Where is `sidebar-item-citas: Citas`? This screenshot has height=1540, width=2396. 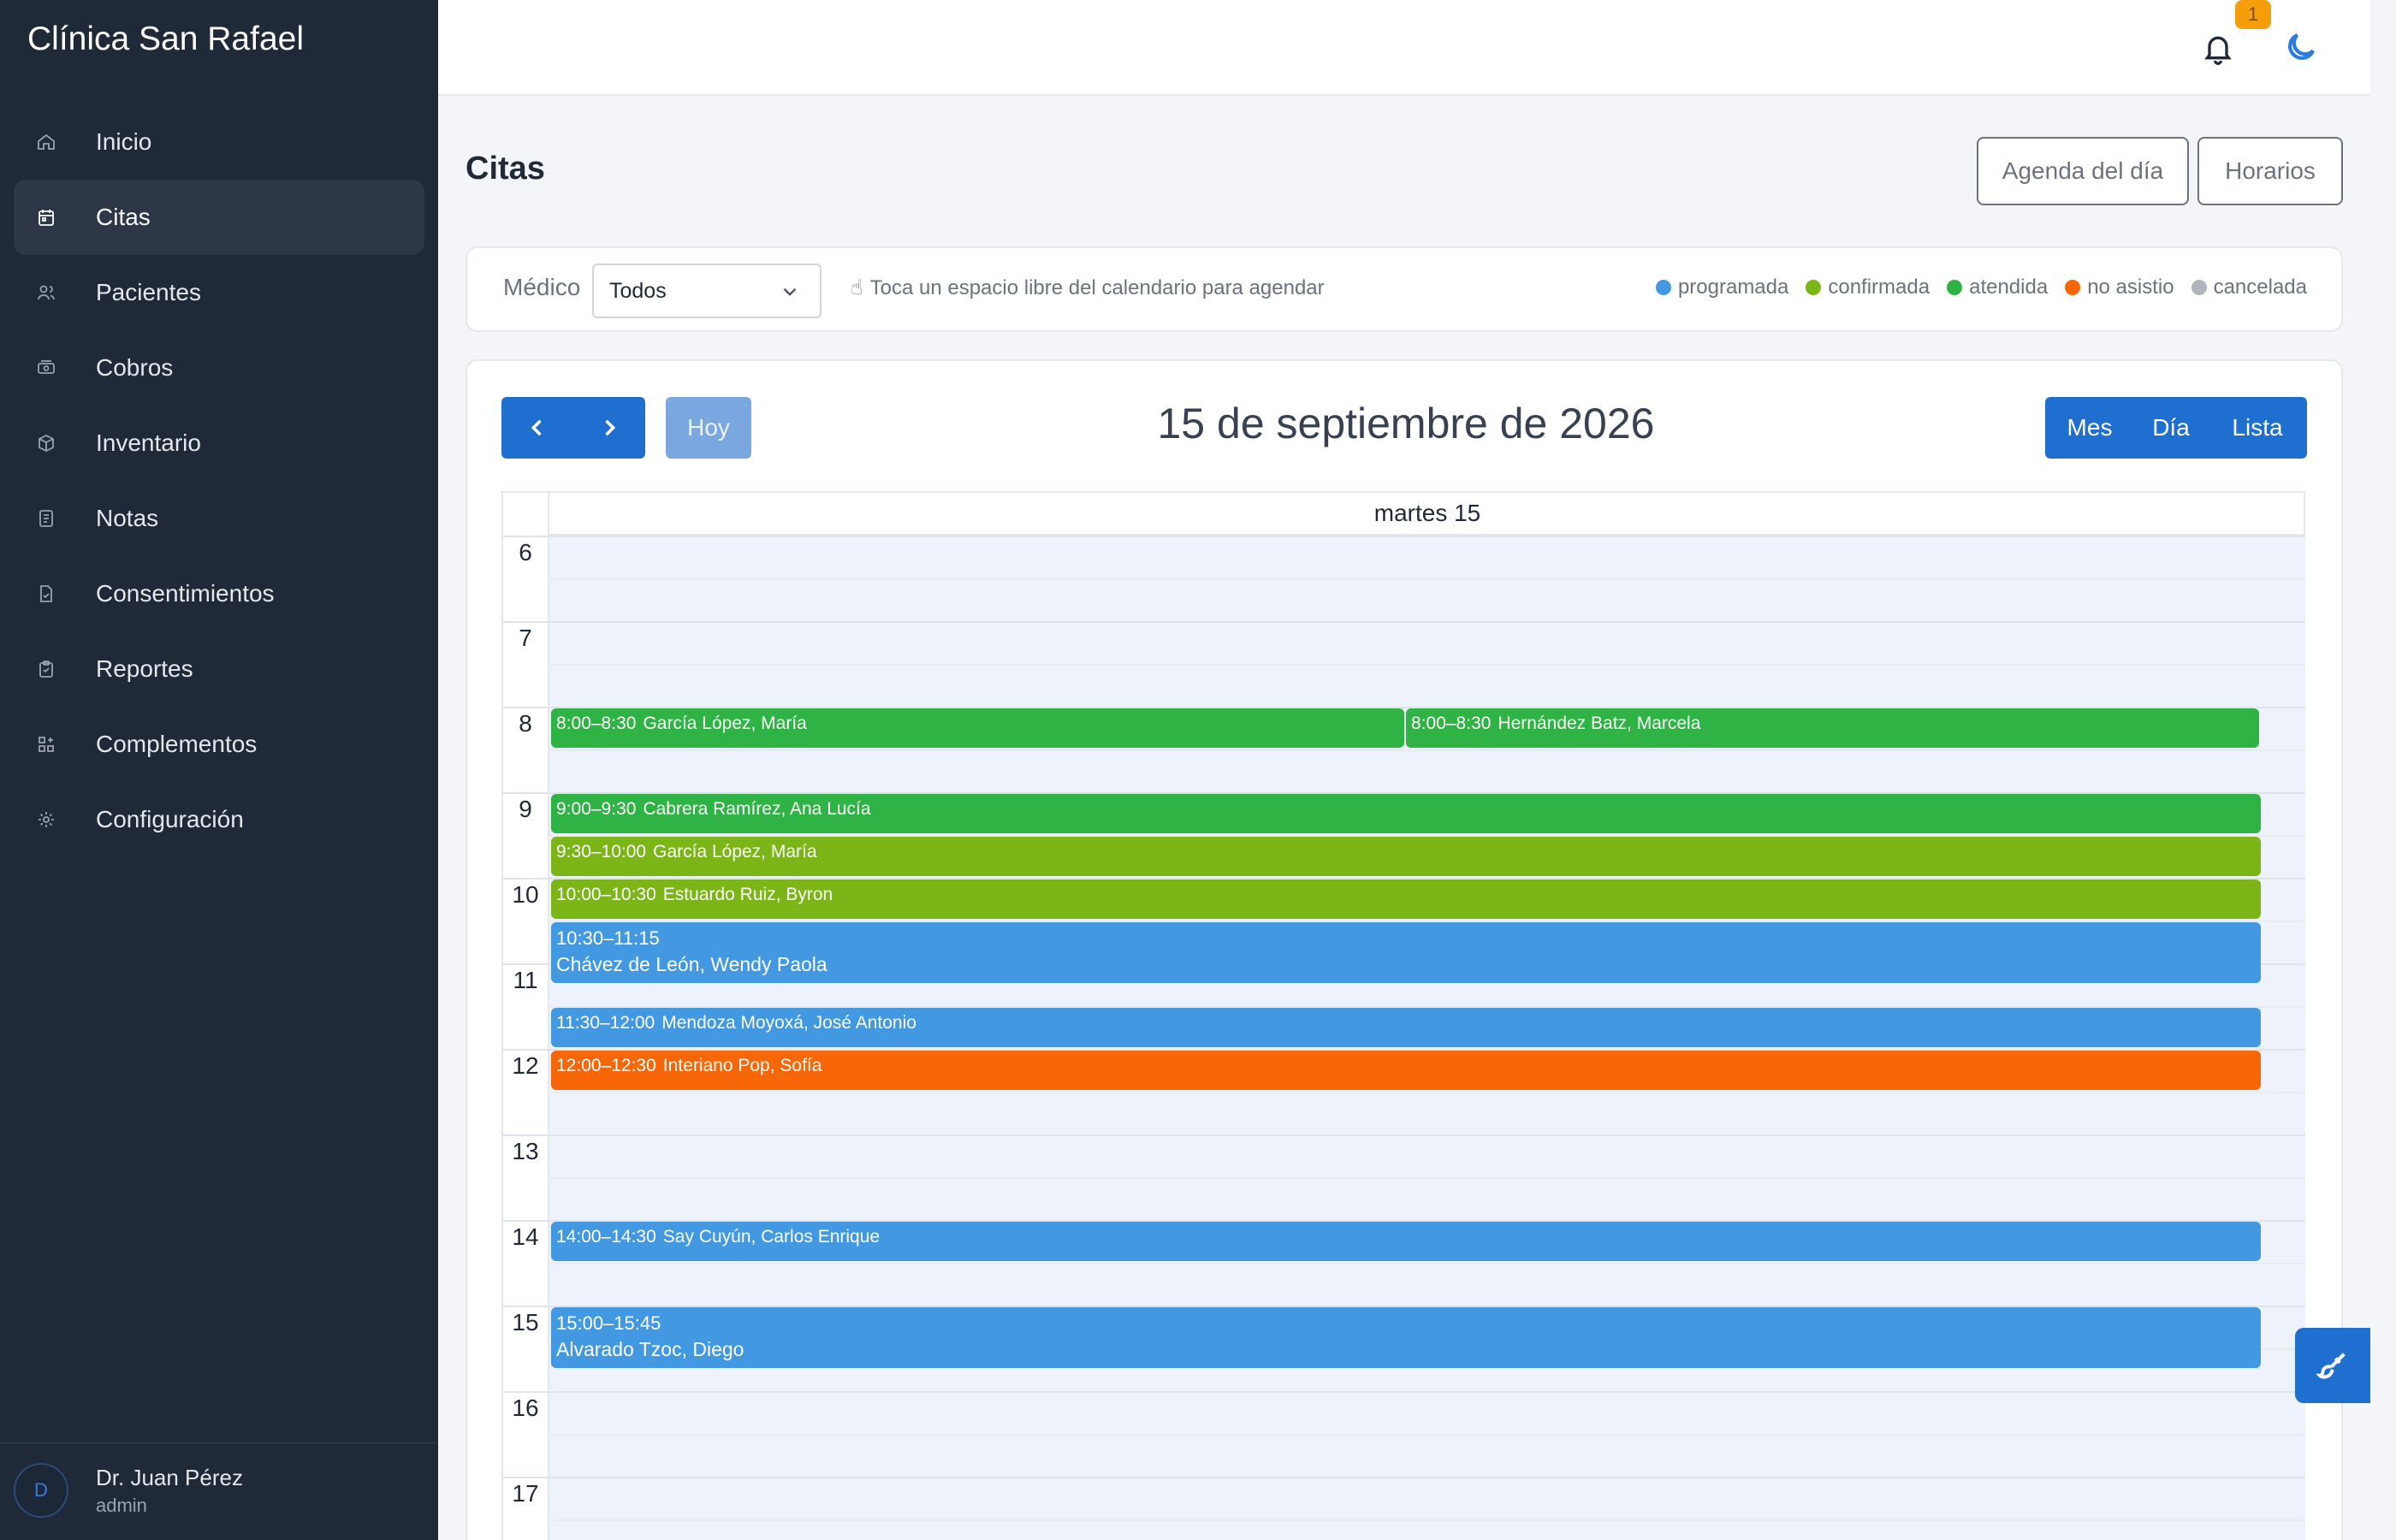
sidebar-item-citas: Citas is located at coordinates (219, 217).